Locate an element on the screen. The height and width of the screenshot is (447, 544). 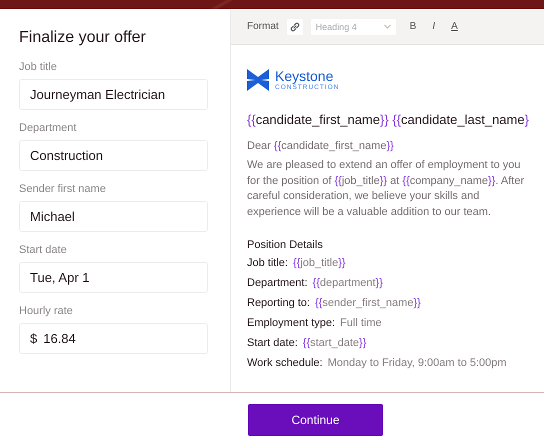
link-icon is located at coordinates (294, 26).